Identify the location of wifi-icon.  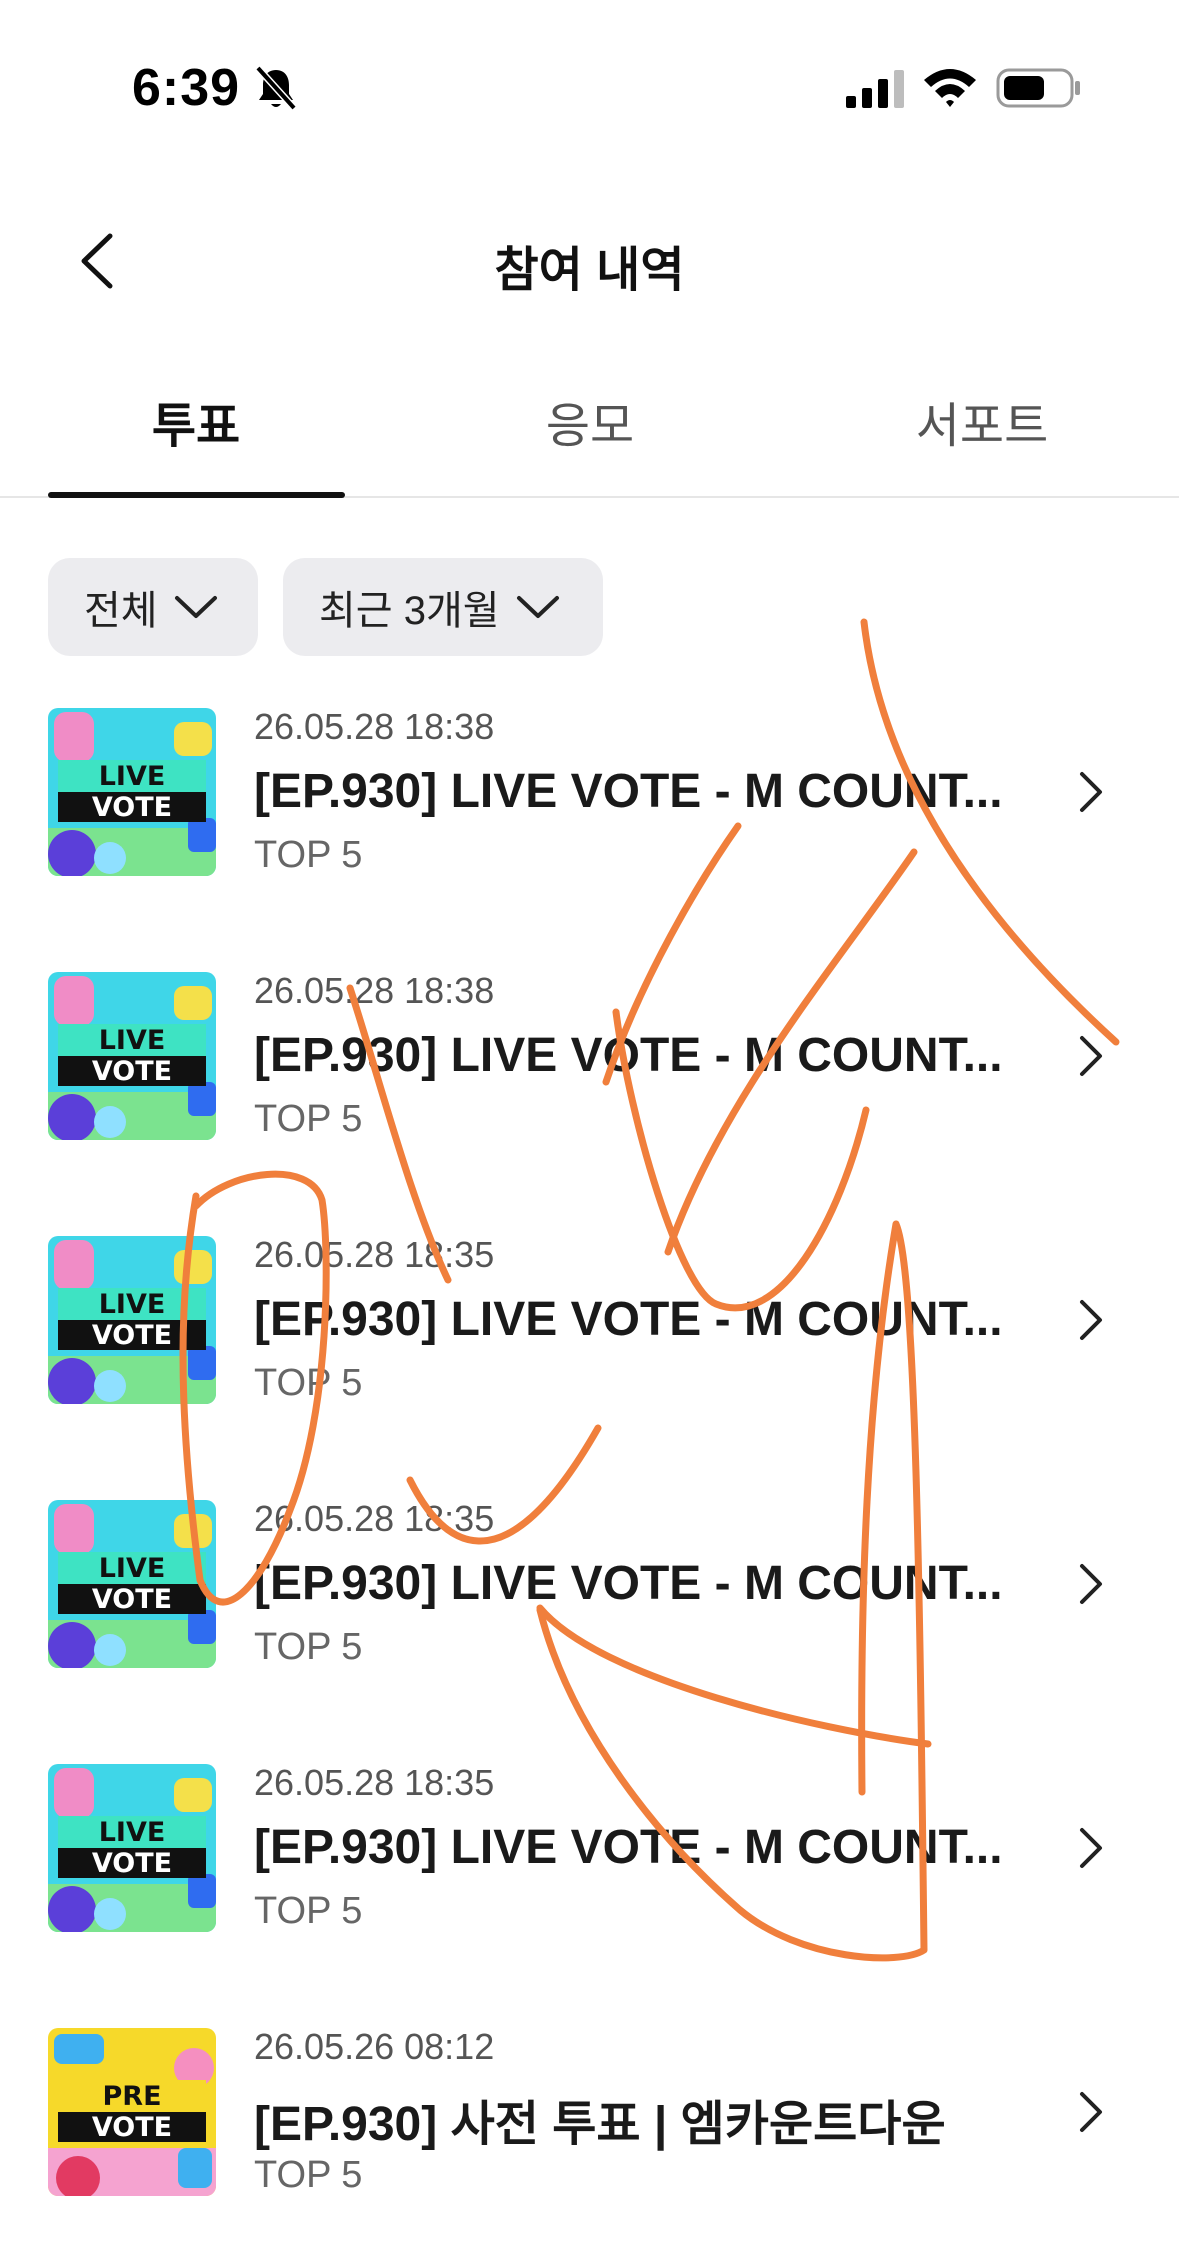
(950, 88).